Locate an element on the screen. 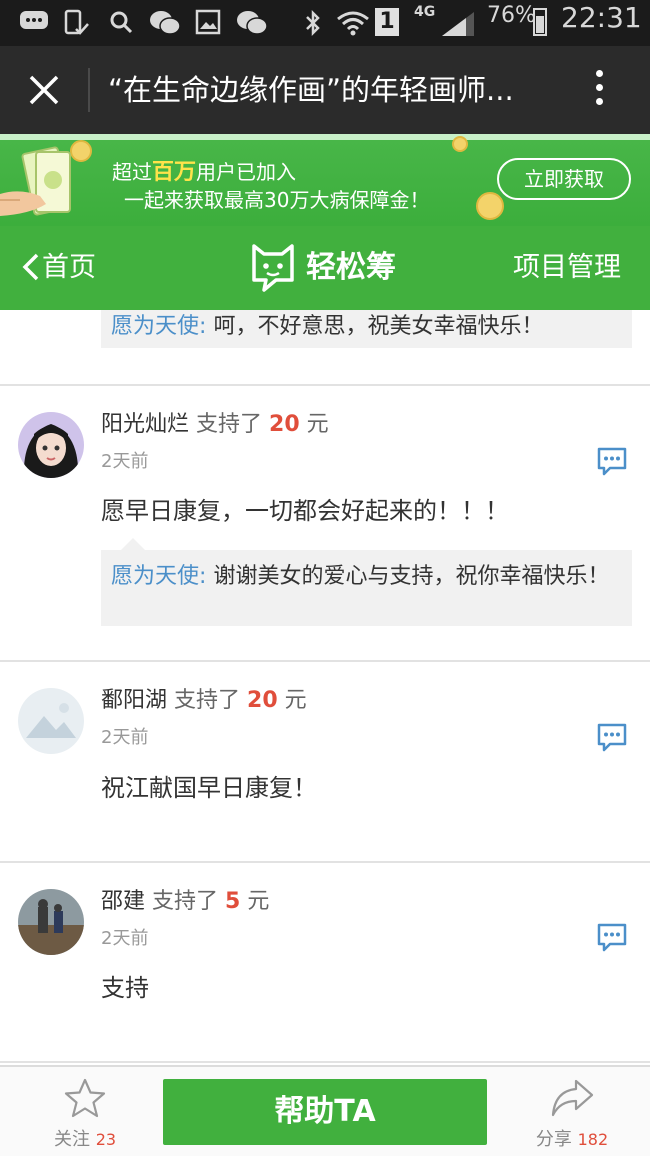 This screenshot has height=1156, width=650. bottom-action-bar: 关注 23 帮助TA 分享 182 is located at coordinates (325, 1110).